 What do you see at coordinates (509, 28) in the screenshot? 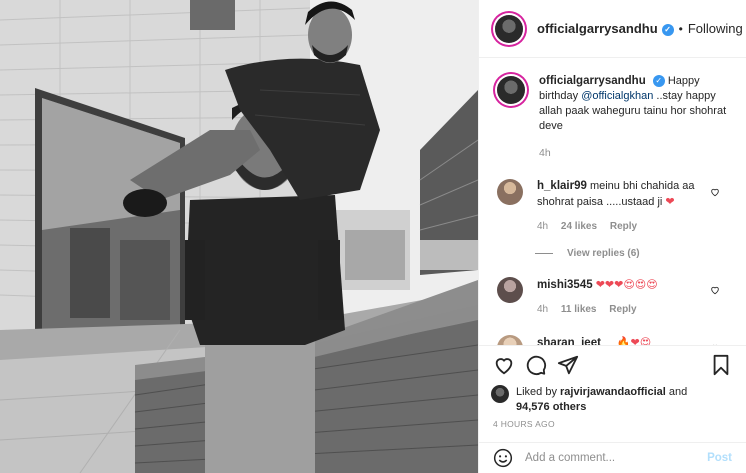
I see `author-avatar` at bounding box center [509, 28].